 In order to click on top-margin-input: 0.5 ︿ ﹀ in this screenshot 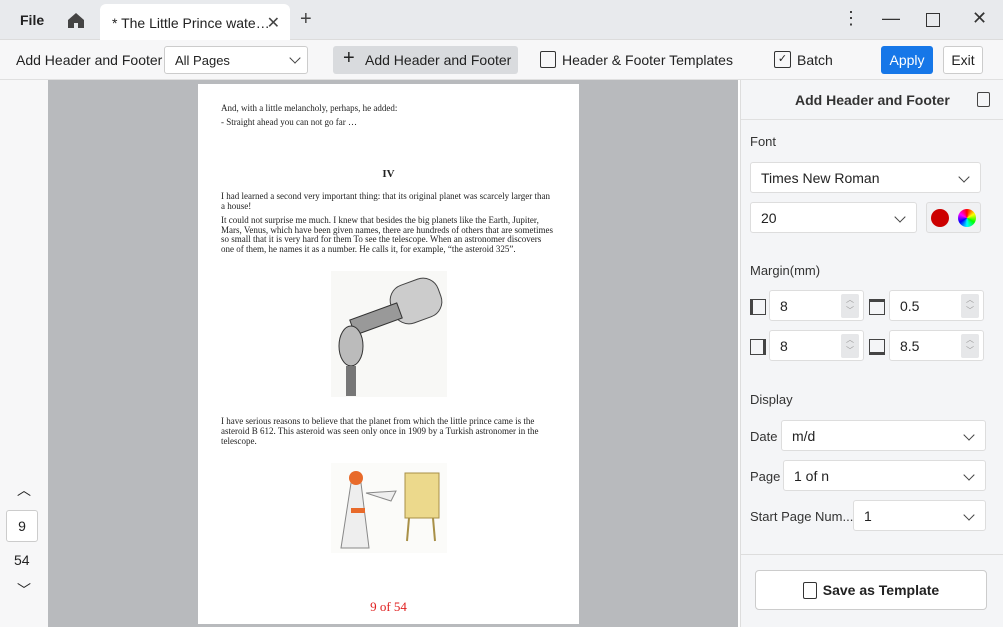, I will do `click(936, 305)`.